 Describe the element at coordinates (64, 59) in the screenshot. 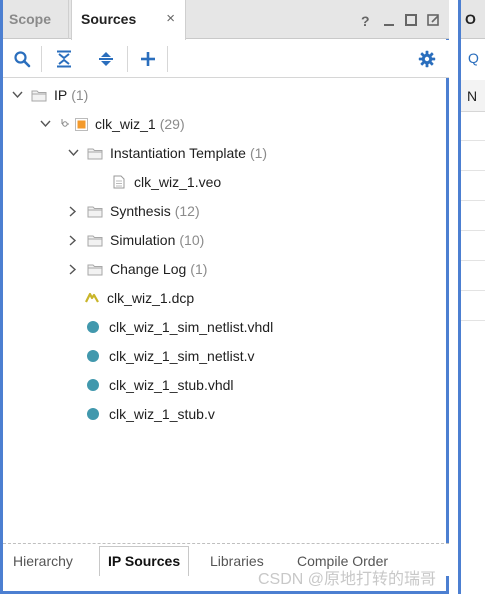

I see `collapse-all-icon` at that location.